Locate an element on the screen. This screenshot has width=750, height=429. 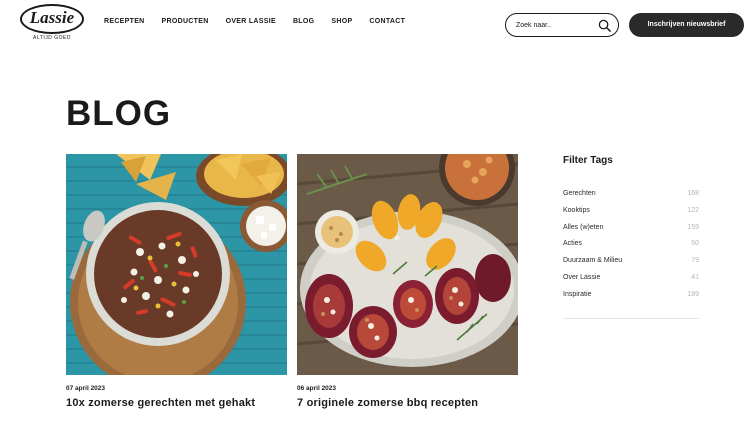
filter-tag-count: 189 is located at coordinates (693, 294).